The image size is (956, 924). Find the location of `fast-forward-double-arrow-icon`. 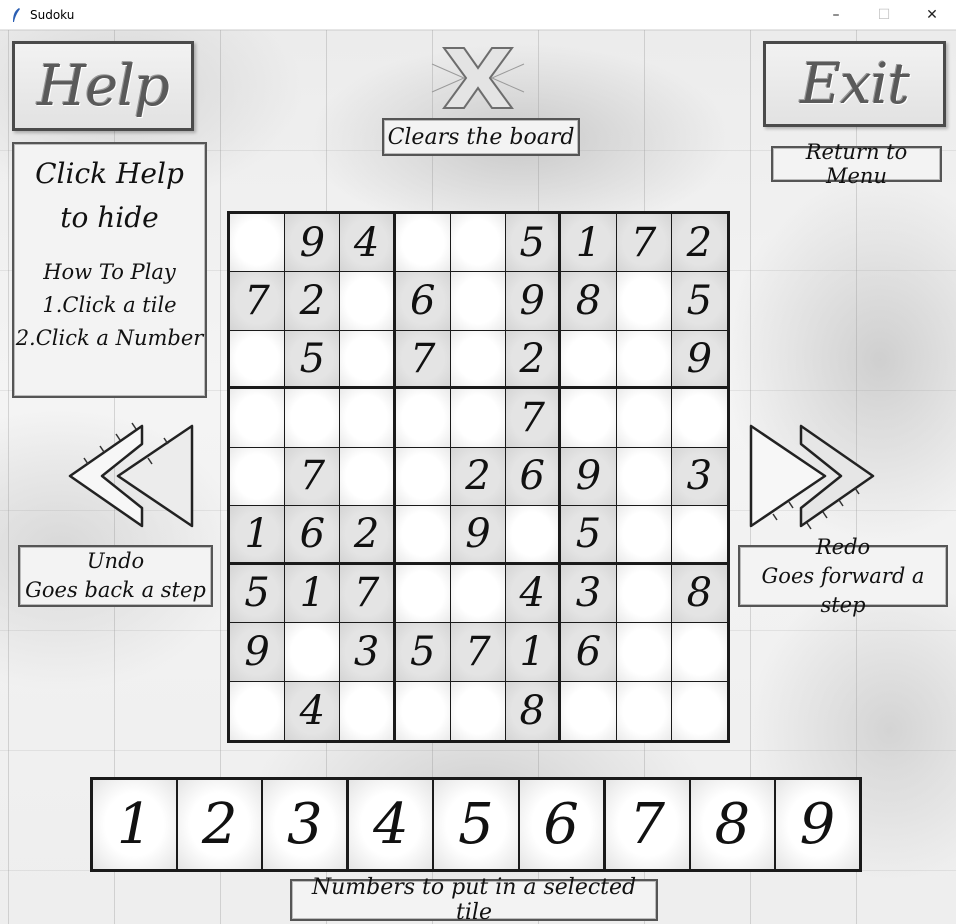

fast-forward-double-arrow-icon is located at coordinates (812, 477).